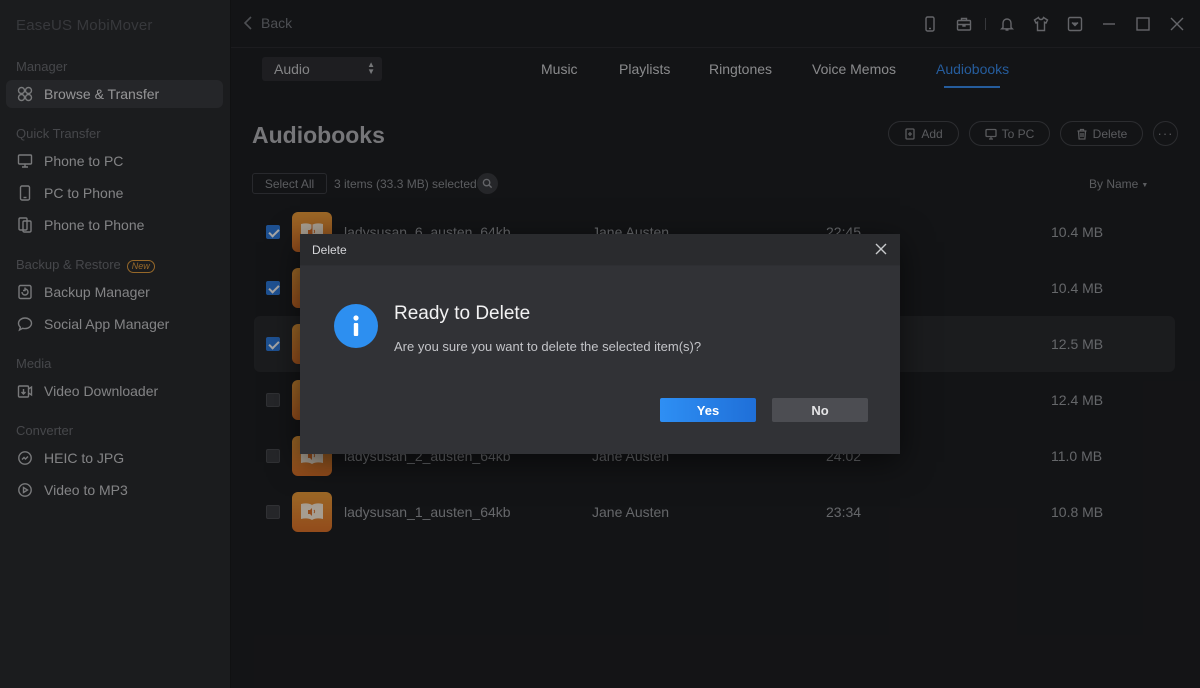 The width and height of the screenshot is (1200, 688). I want to click on dialog-heading: Ready to Delete, so click(462, 313).